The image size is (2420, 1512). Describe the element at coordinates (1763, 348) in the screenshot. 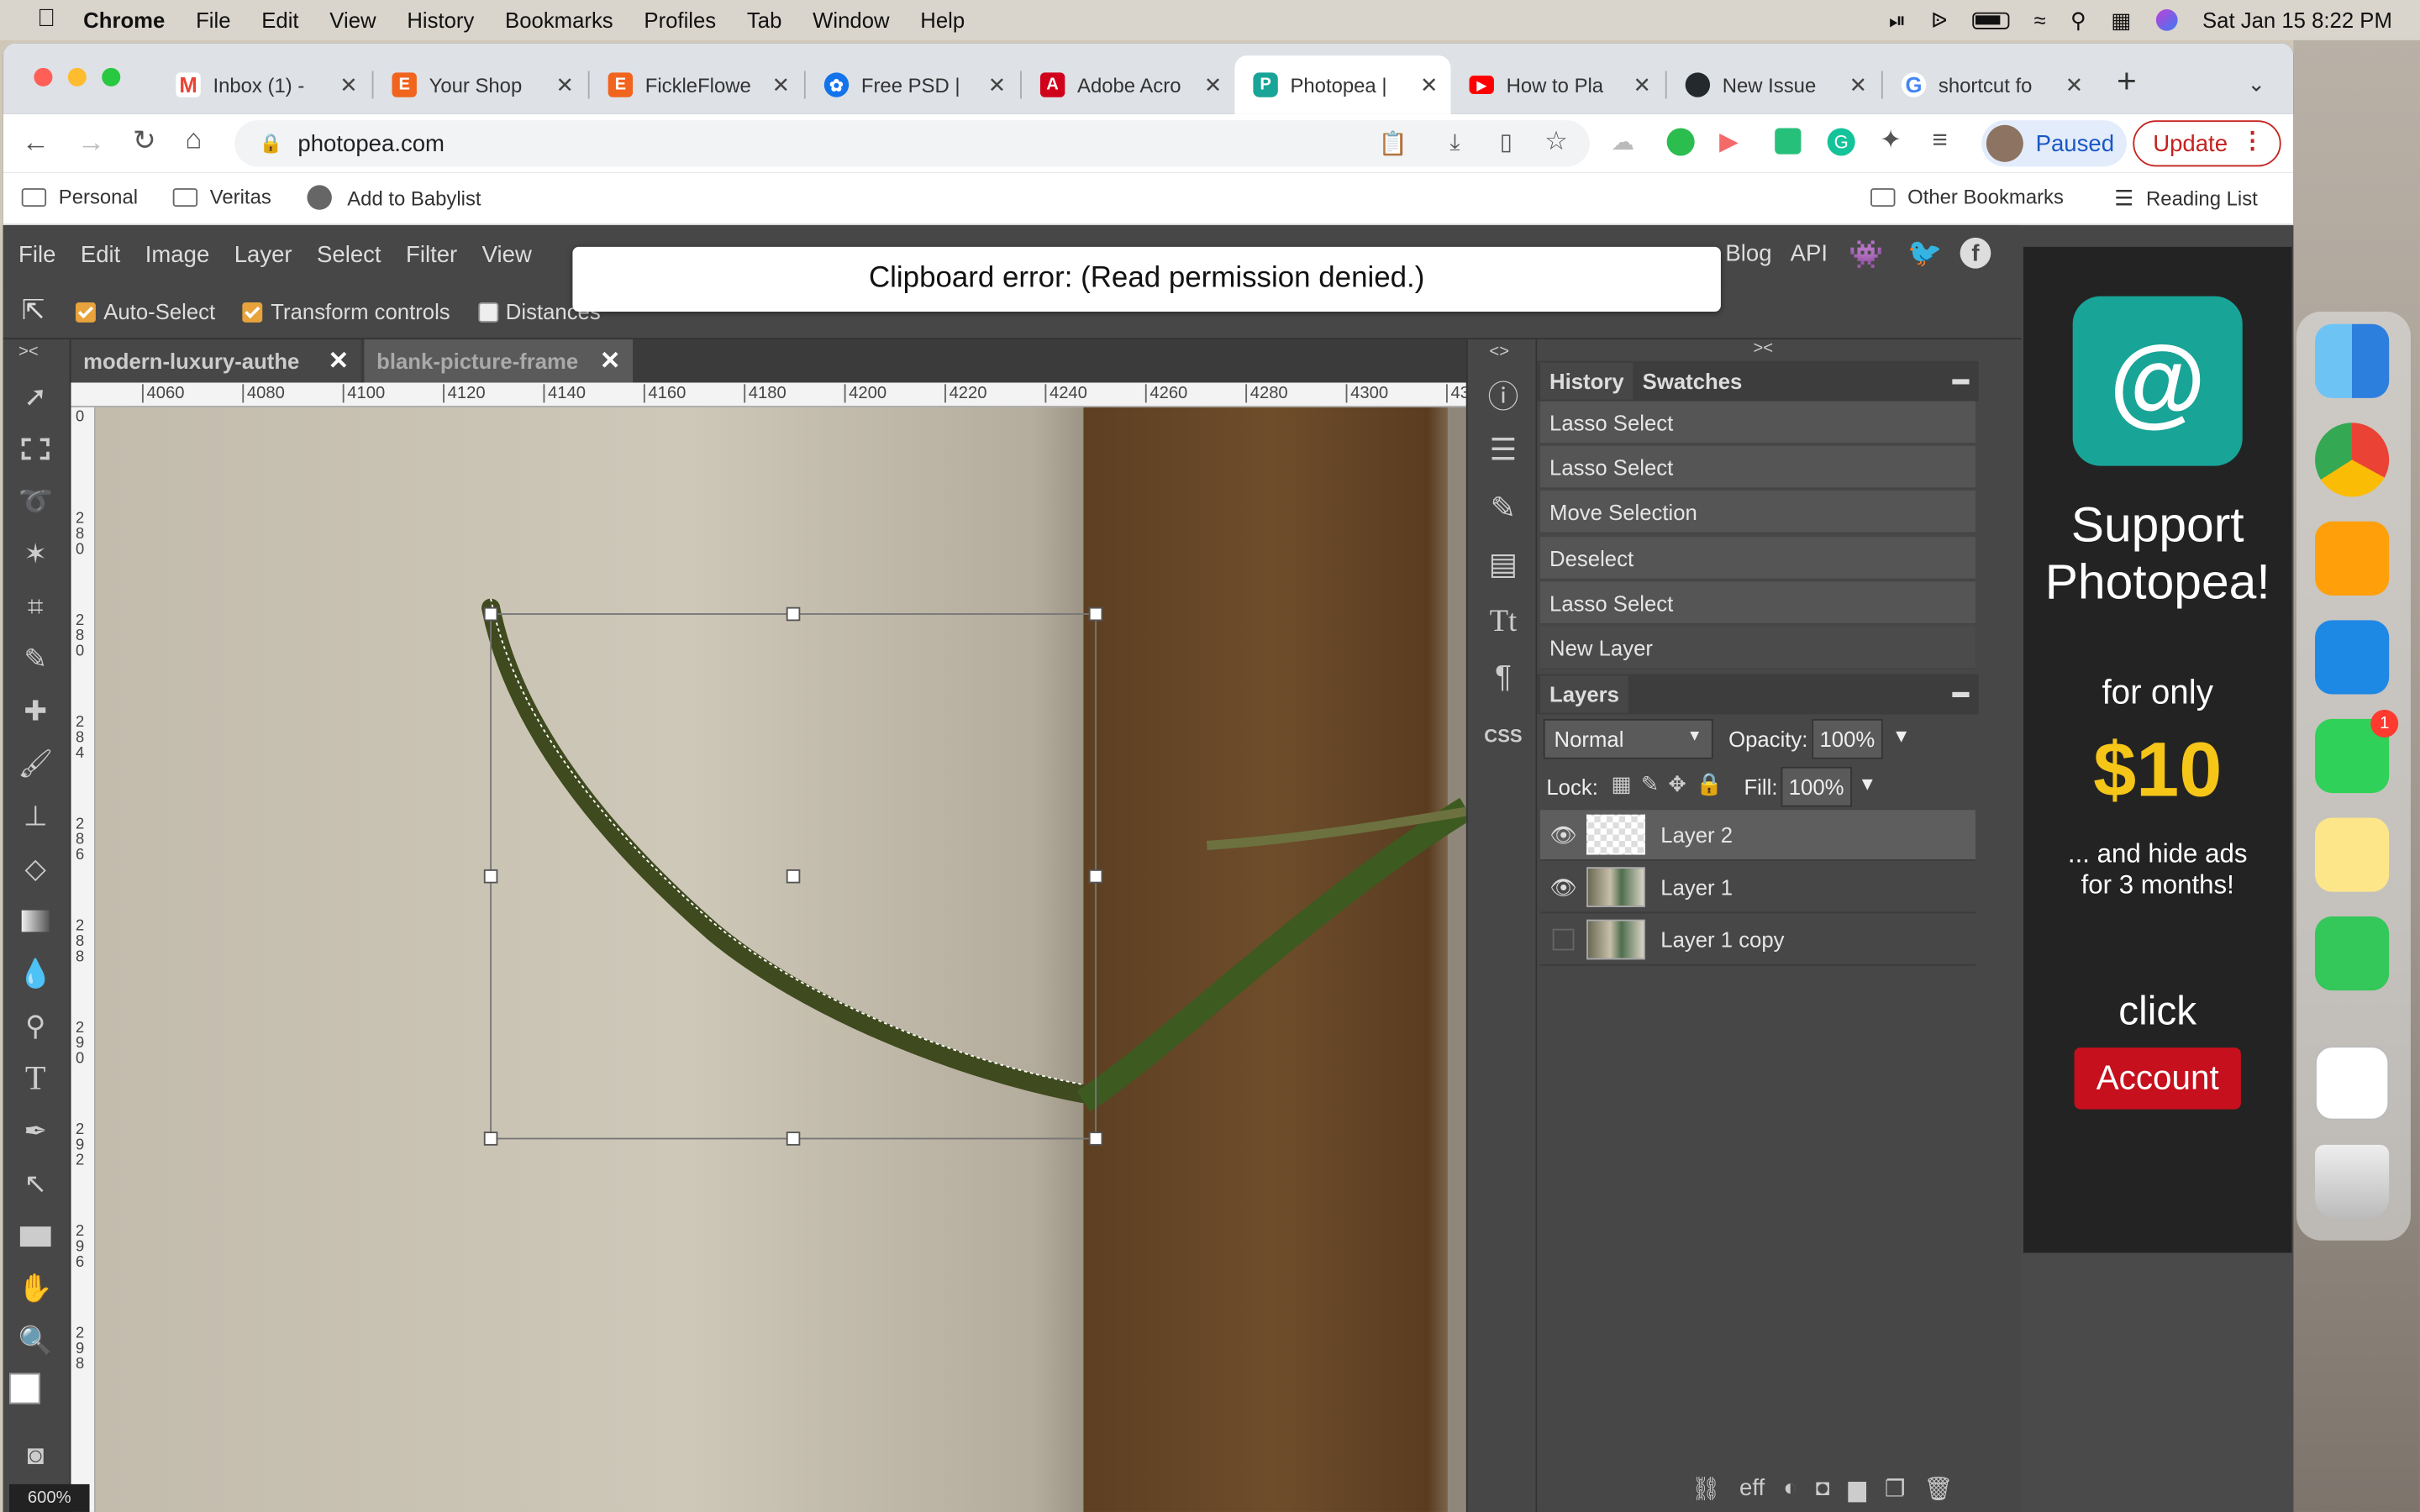

I see `collapse-panels-icon: ><` at that location.